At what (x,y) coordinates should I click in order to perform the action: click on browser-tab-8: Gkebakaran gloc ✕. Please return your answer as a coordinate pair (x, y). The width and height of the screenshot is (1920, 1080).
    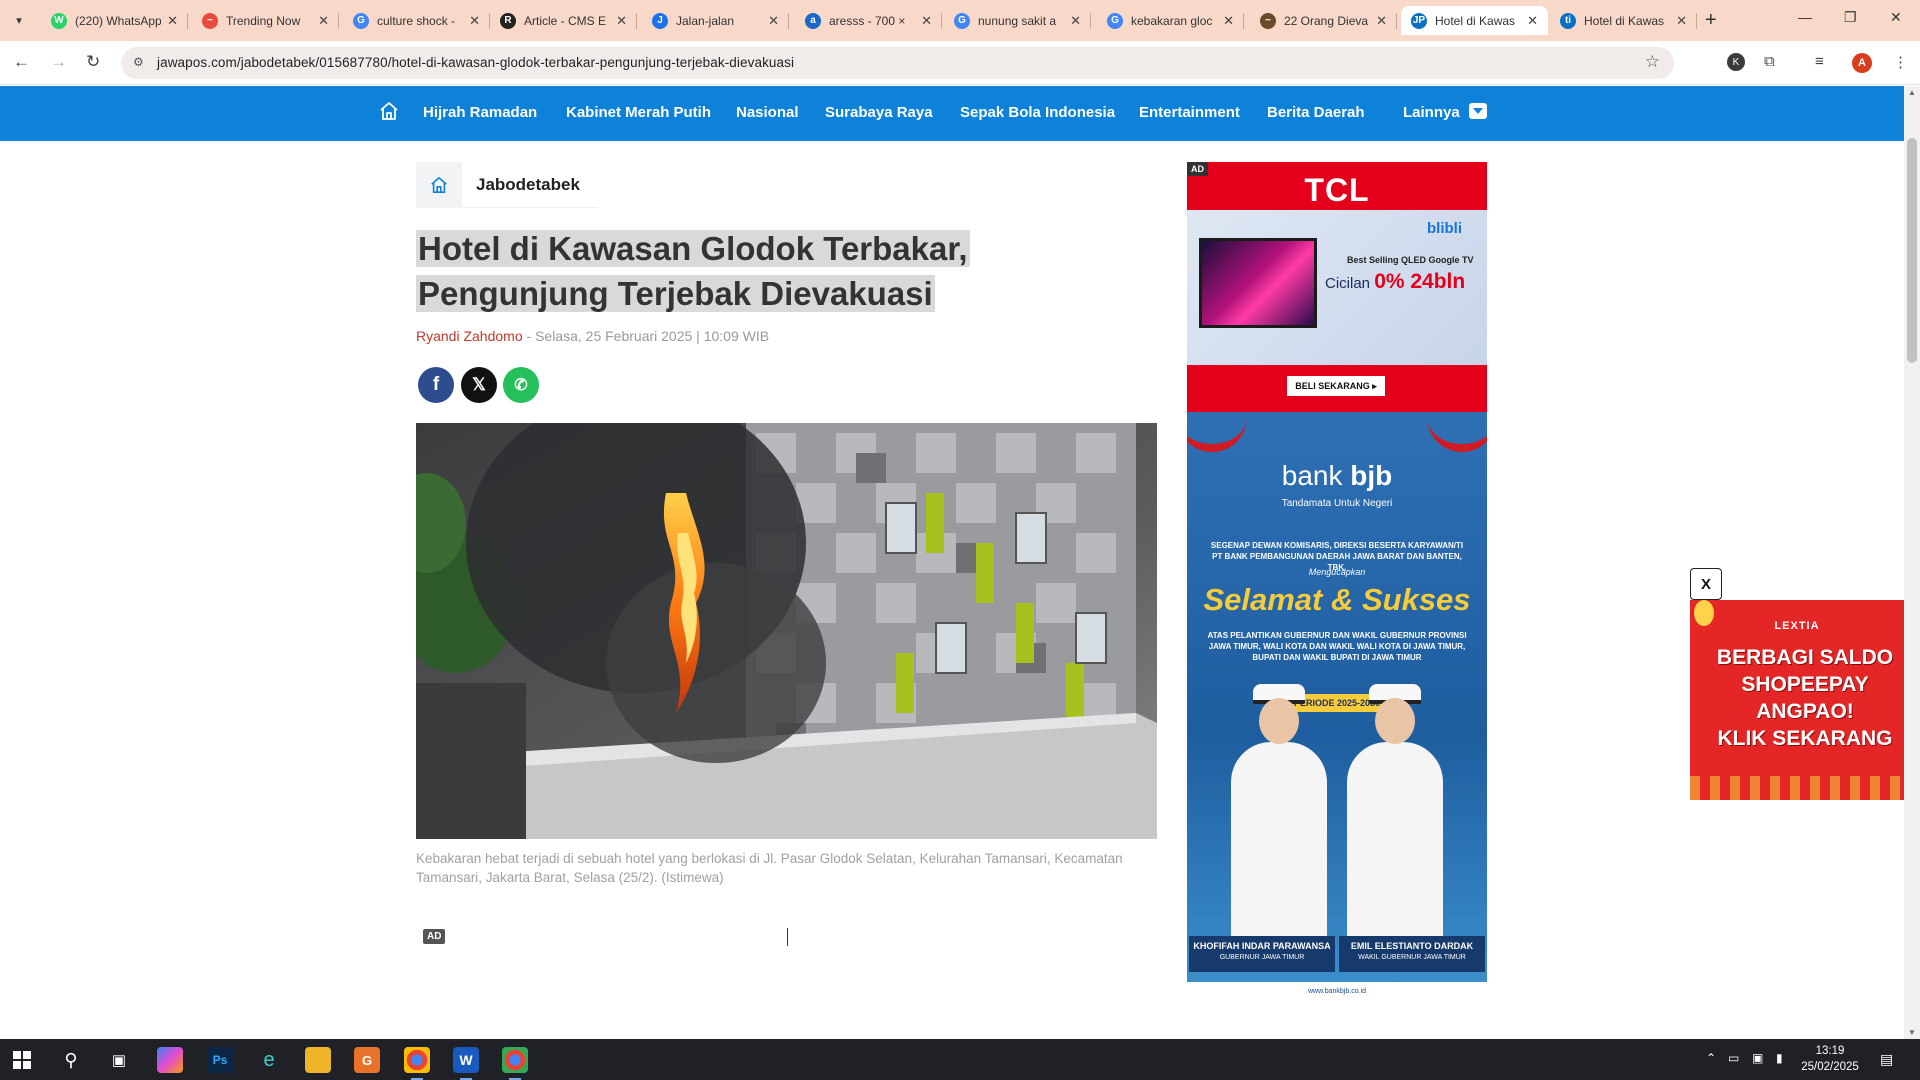
    Looking at the image, I should click on (1170, 20).